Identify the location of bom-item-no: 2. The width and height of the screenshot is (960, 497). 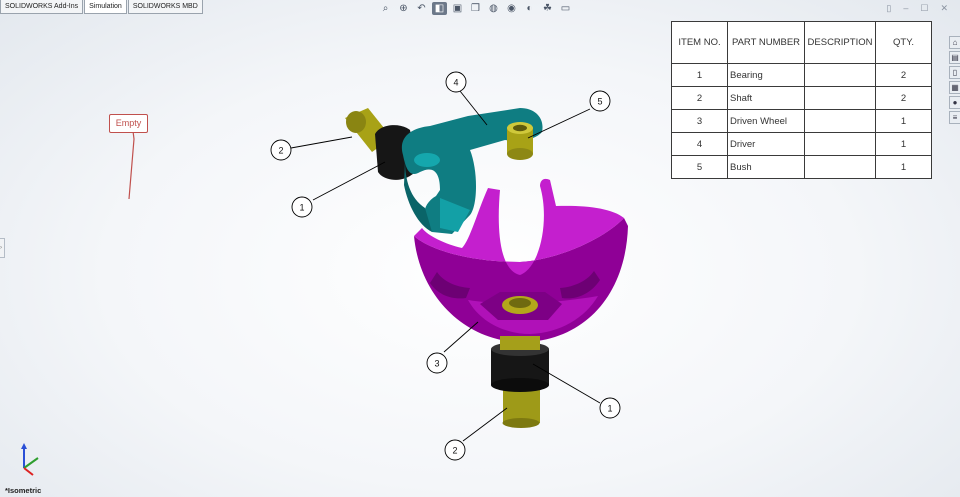
(699, 98).